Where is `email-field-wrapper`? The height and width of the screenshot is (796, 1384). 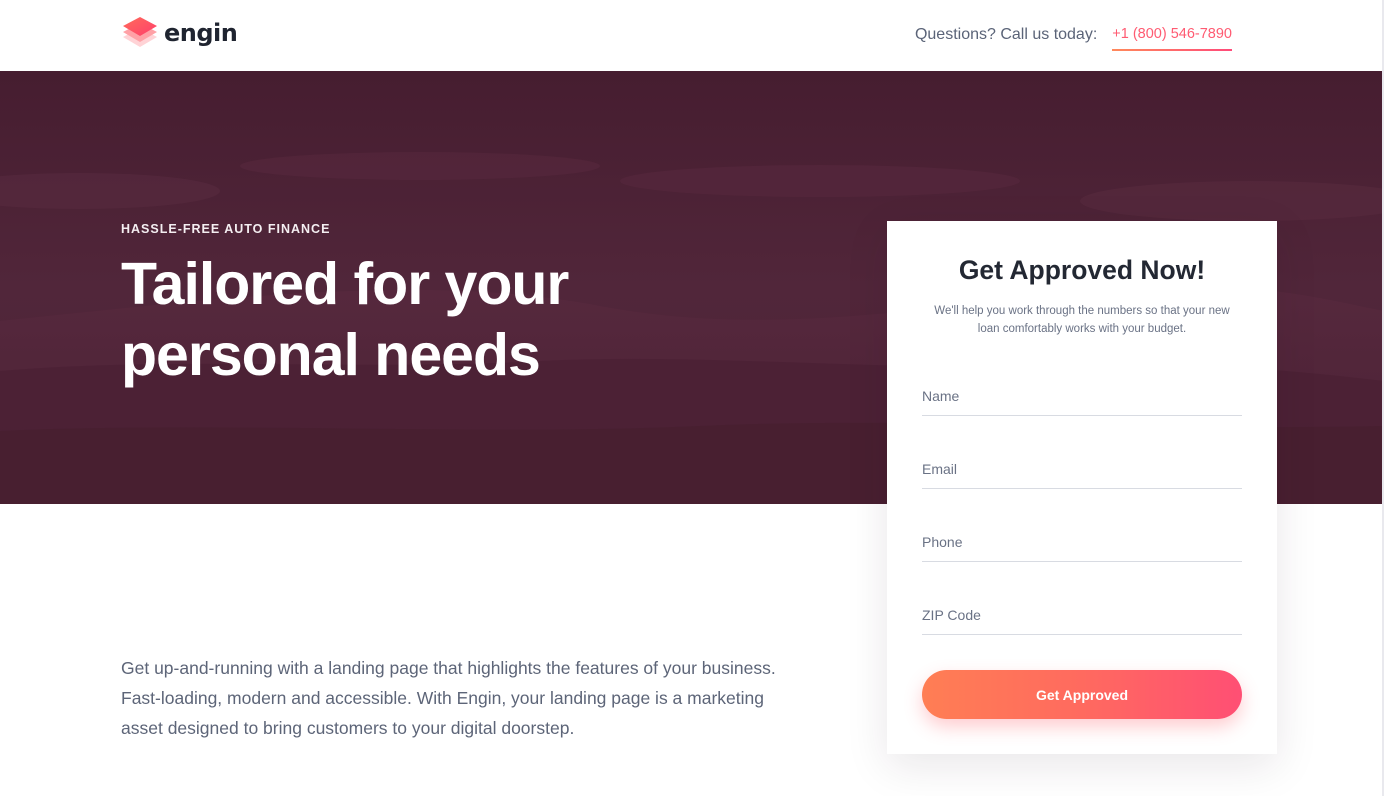 email-field-wrapper is located at coordinates (1082, 469).